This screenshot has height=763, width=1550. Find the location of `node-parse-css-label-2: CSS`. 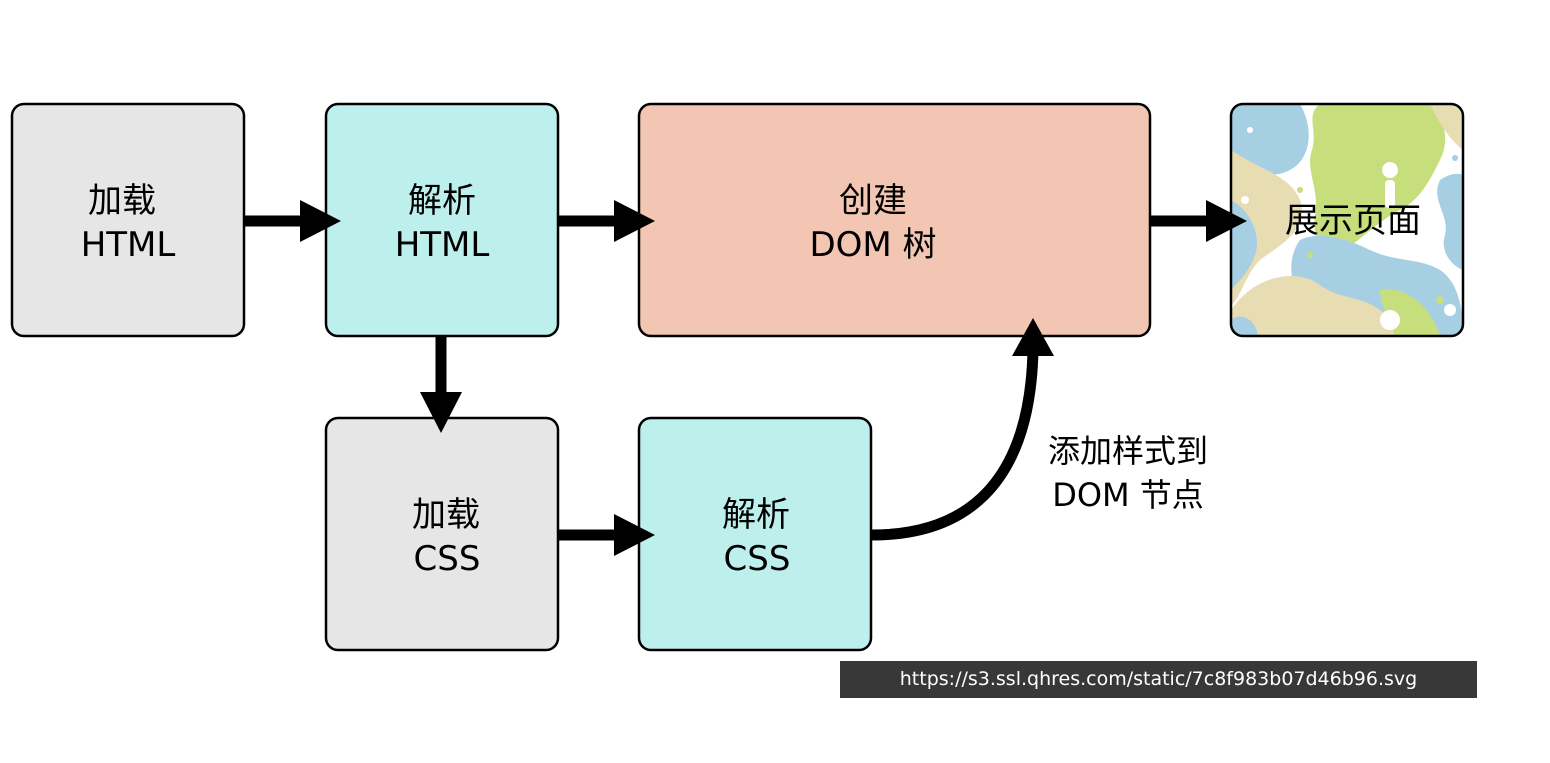

node-parse-css-label-2: CSS is located at coordinates (757, 559).